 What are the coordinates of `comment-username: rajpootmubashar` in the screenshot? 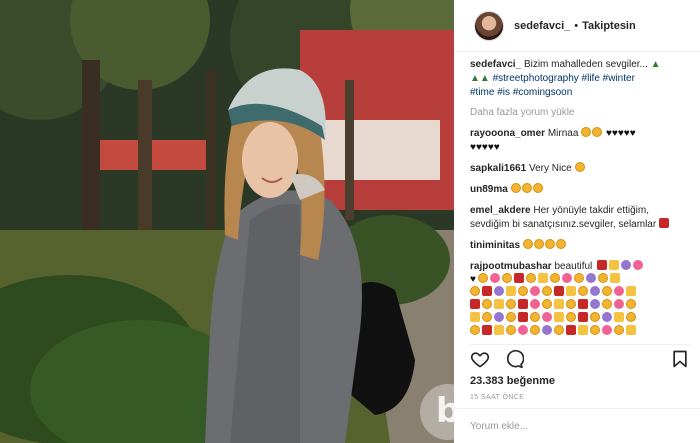 It's located at (511, 266).